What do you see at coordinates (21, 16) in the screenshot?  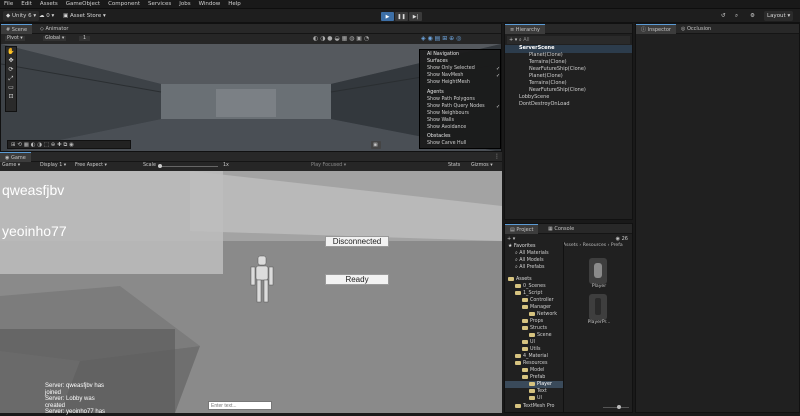 I see `account-button: ◆ Unity 6 ▾` at bounding box center [21, 16].